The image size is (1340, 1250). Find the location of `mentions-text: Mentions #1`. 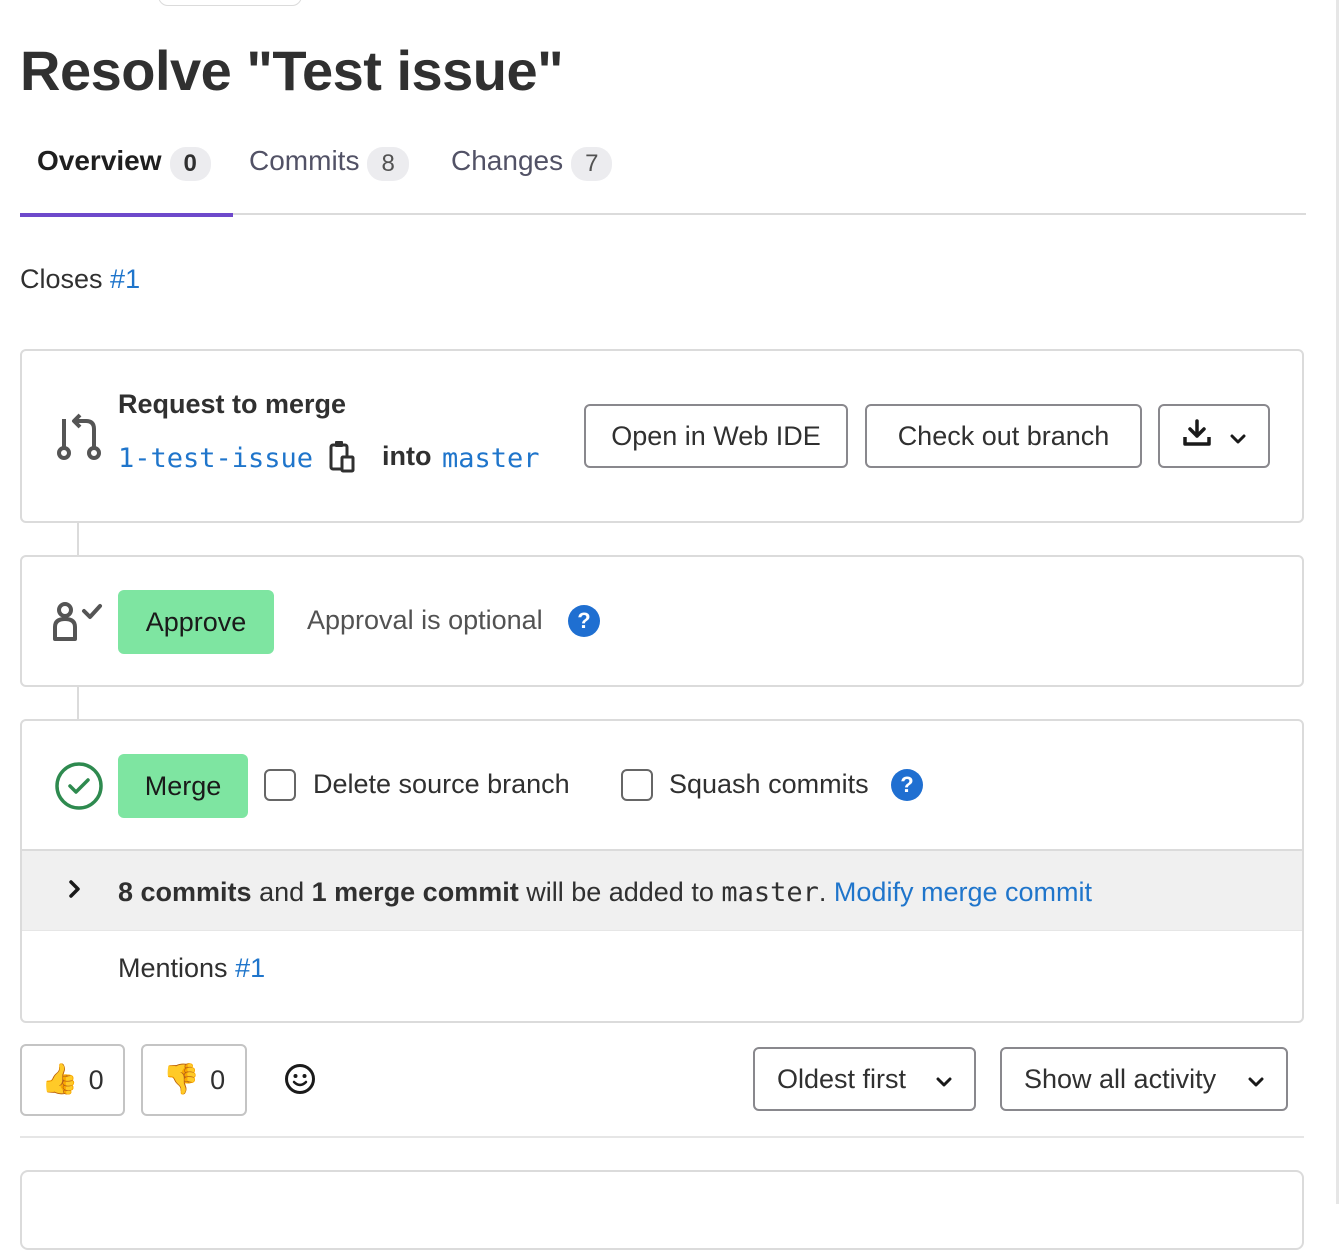

mentions-text: Mentions #1 is located at coordinates (191, 968).